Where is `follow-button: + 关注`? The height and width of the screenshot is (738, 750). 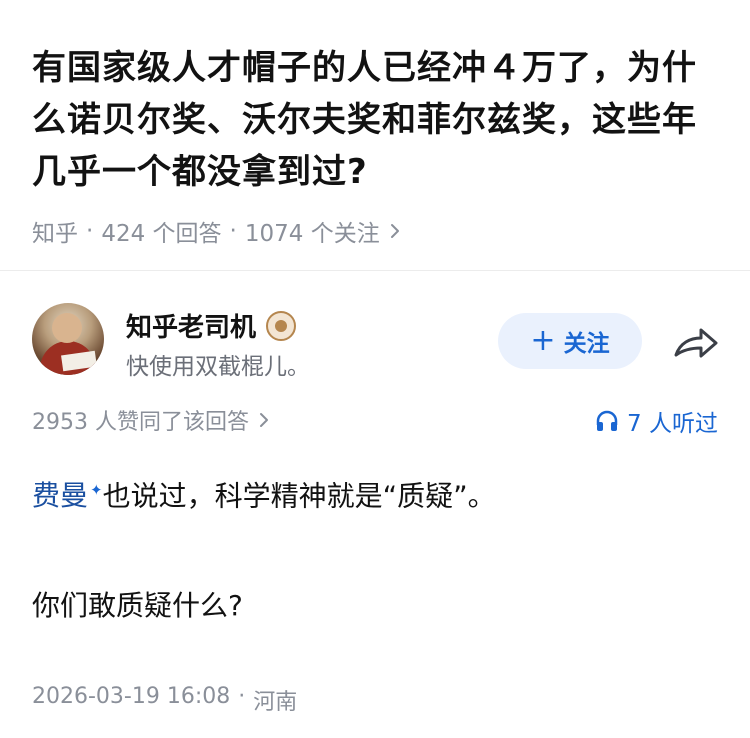
follow-button: + 关注 is located at coordinates (570, 341).